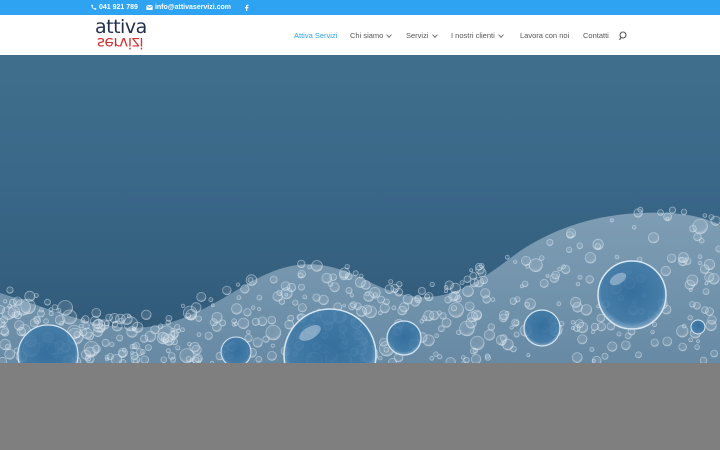  What do you see at coordinates (315, 35) in the screenshot?
I see `nav-item-attiva-servizi: Attiva Servizi` at bounding box center [315, 35].